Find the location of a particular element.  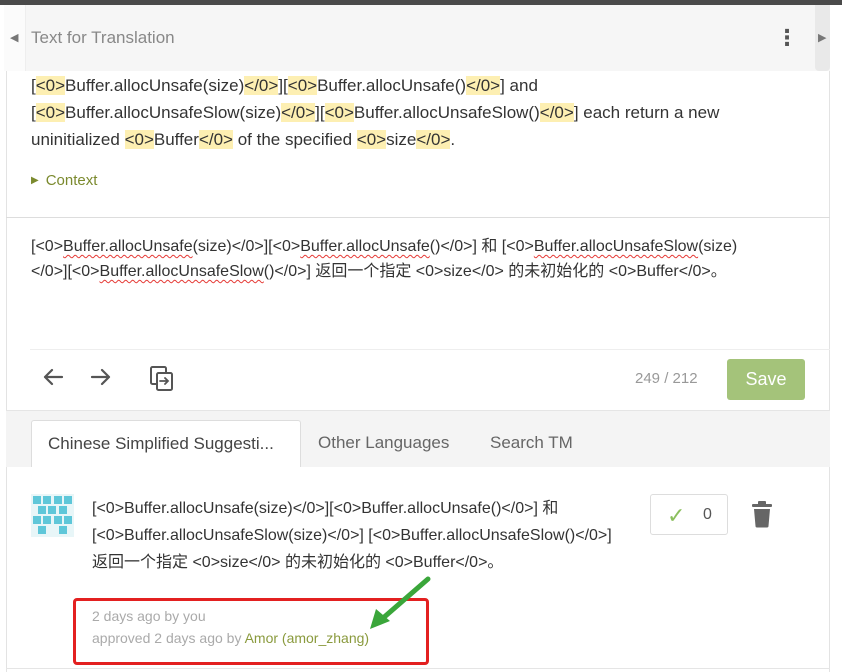

translation-segment: ()</0>] 和 [<0> is located at coordinates (481, 246).